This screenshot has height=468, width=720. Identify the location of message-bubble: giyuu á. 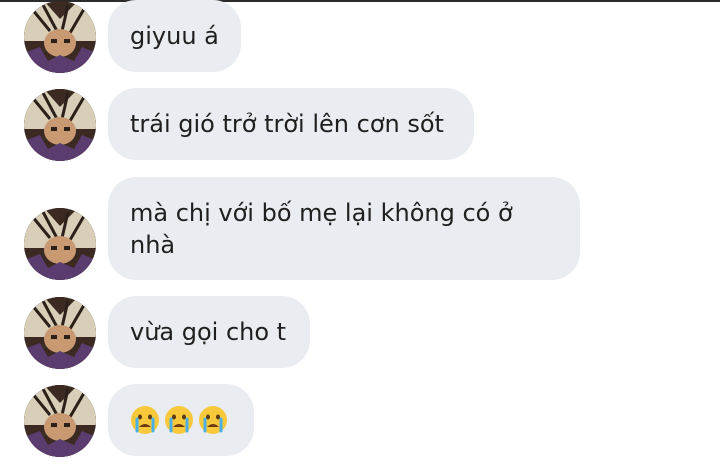
(174, 36).